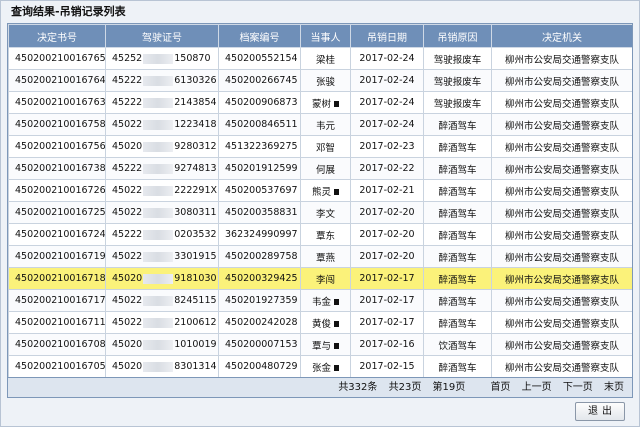 Image resolution: width=640 pixels, height=427 pixels. What do you see at coordinates (325, 322) in the screenshot?
I see `cell-party: 黄俊` at bounding box center [325, 322].